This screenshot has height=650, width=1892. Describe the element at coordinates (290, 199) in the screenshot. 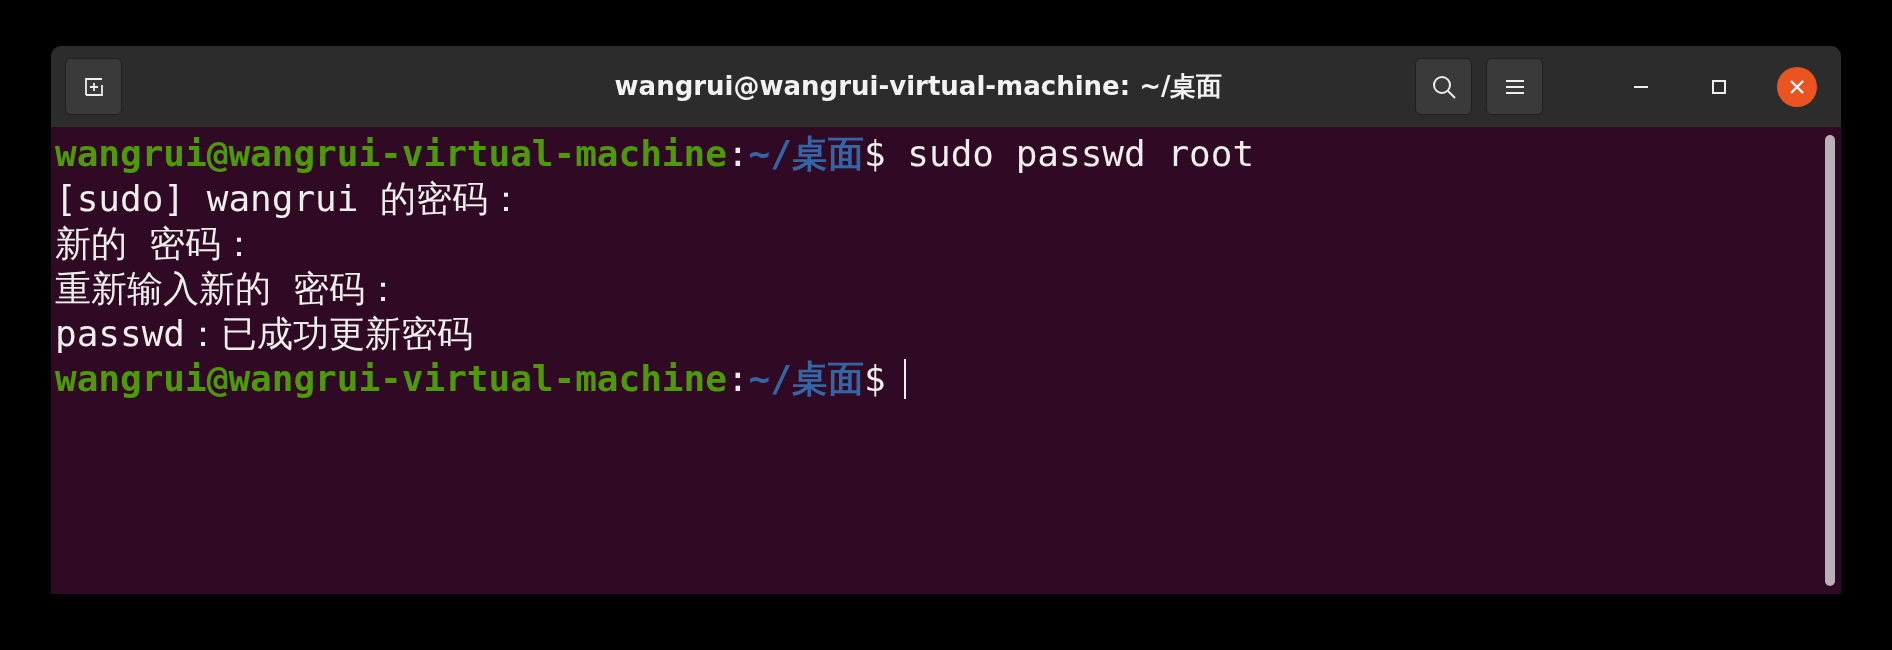

I see `output-line: [sudo] wangrui 的密码：` at that location.